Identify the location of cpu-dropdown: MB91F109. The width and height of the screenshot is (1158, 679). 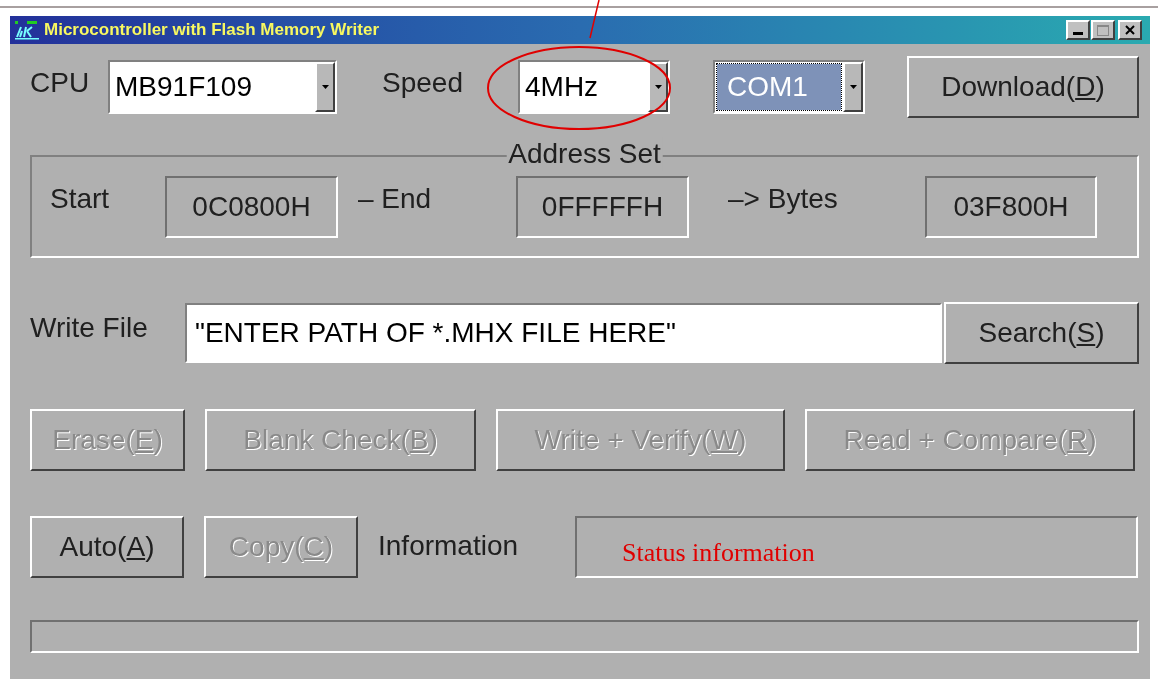
(222, 87).